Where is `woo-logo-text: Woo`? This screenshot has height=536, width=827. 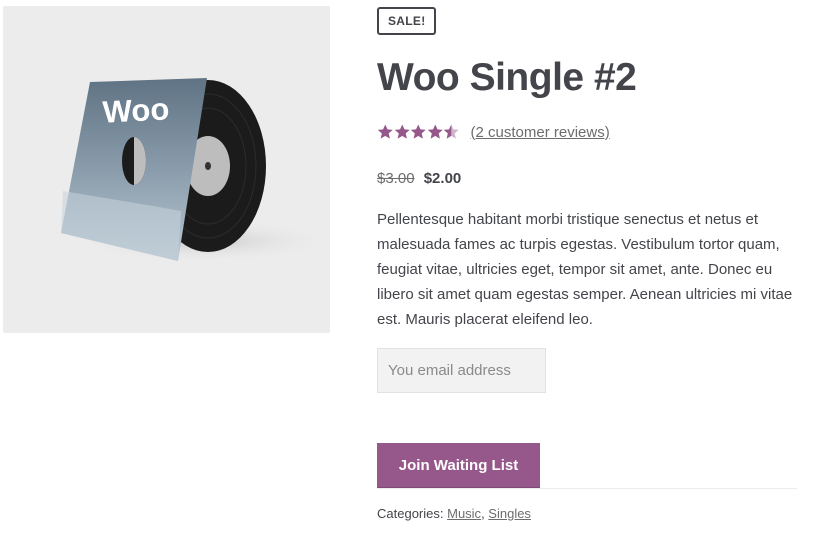
woo-logo-text: Woo is located at coordinates (136, 110).